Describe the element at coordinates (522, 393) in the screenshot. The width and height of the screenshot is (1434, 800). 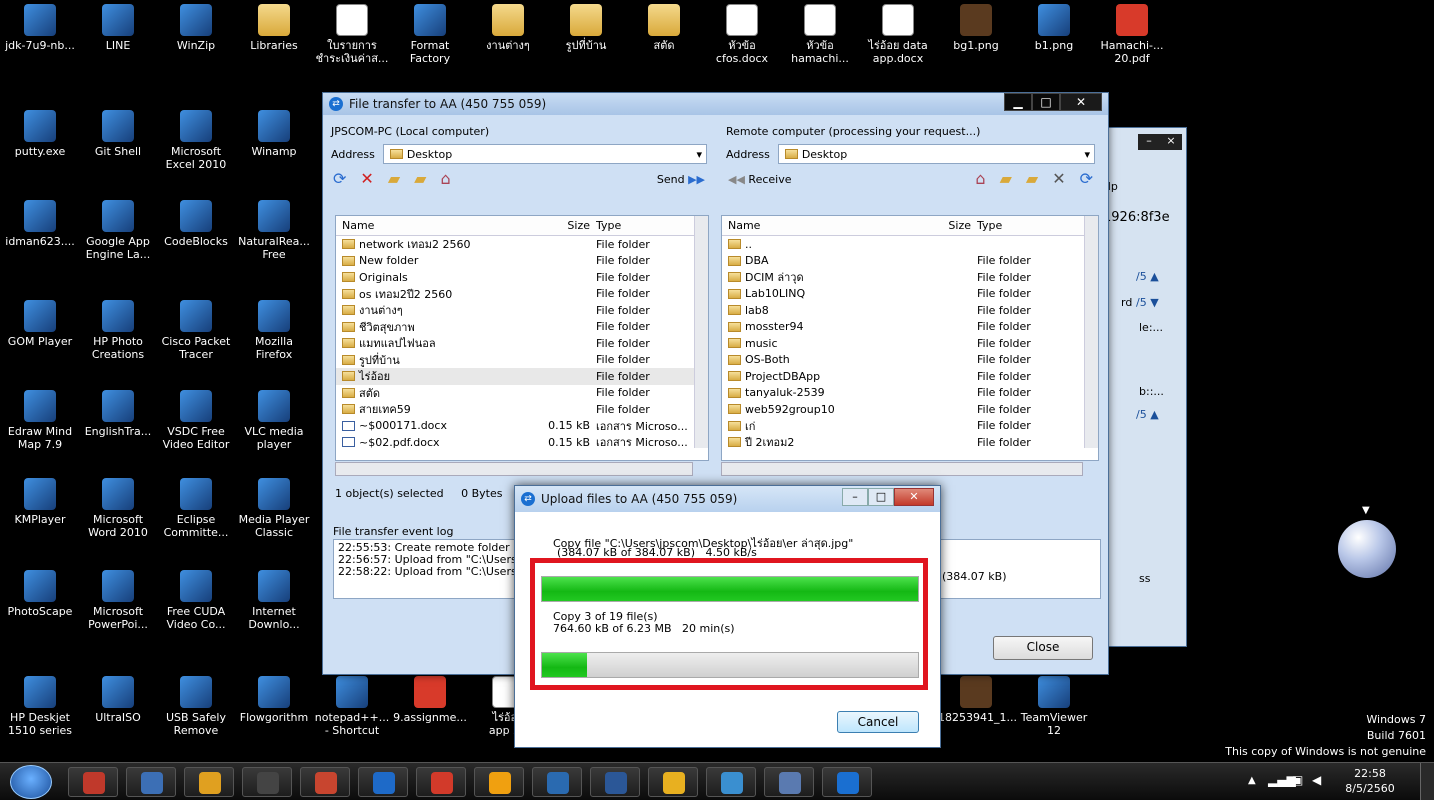
I see `file-row: สตัด File folder` at that location.